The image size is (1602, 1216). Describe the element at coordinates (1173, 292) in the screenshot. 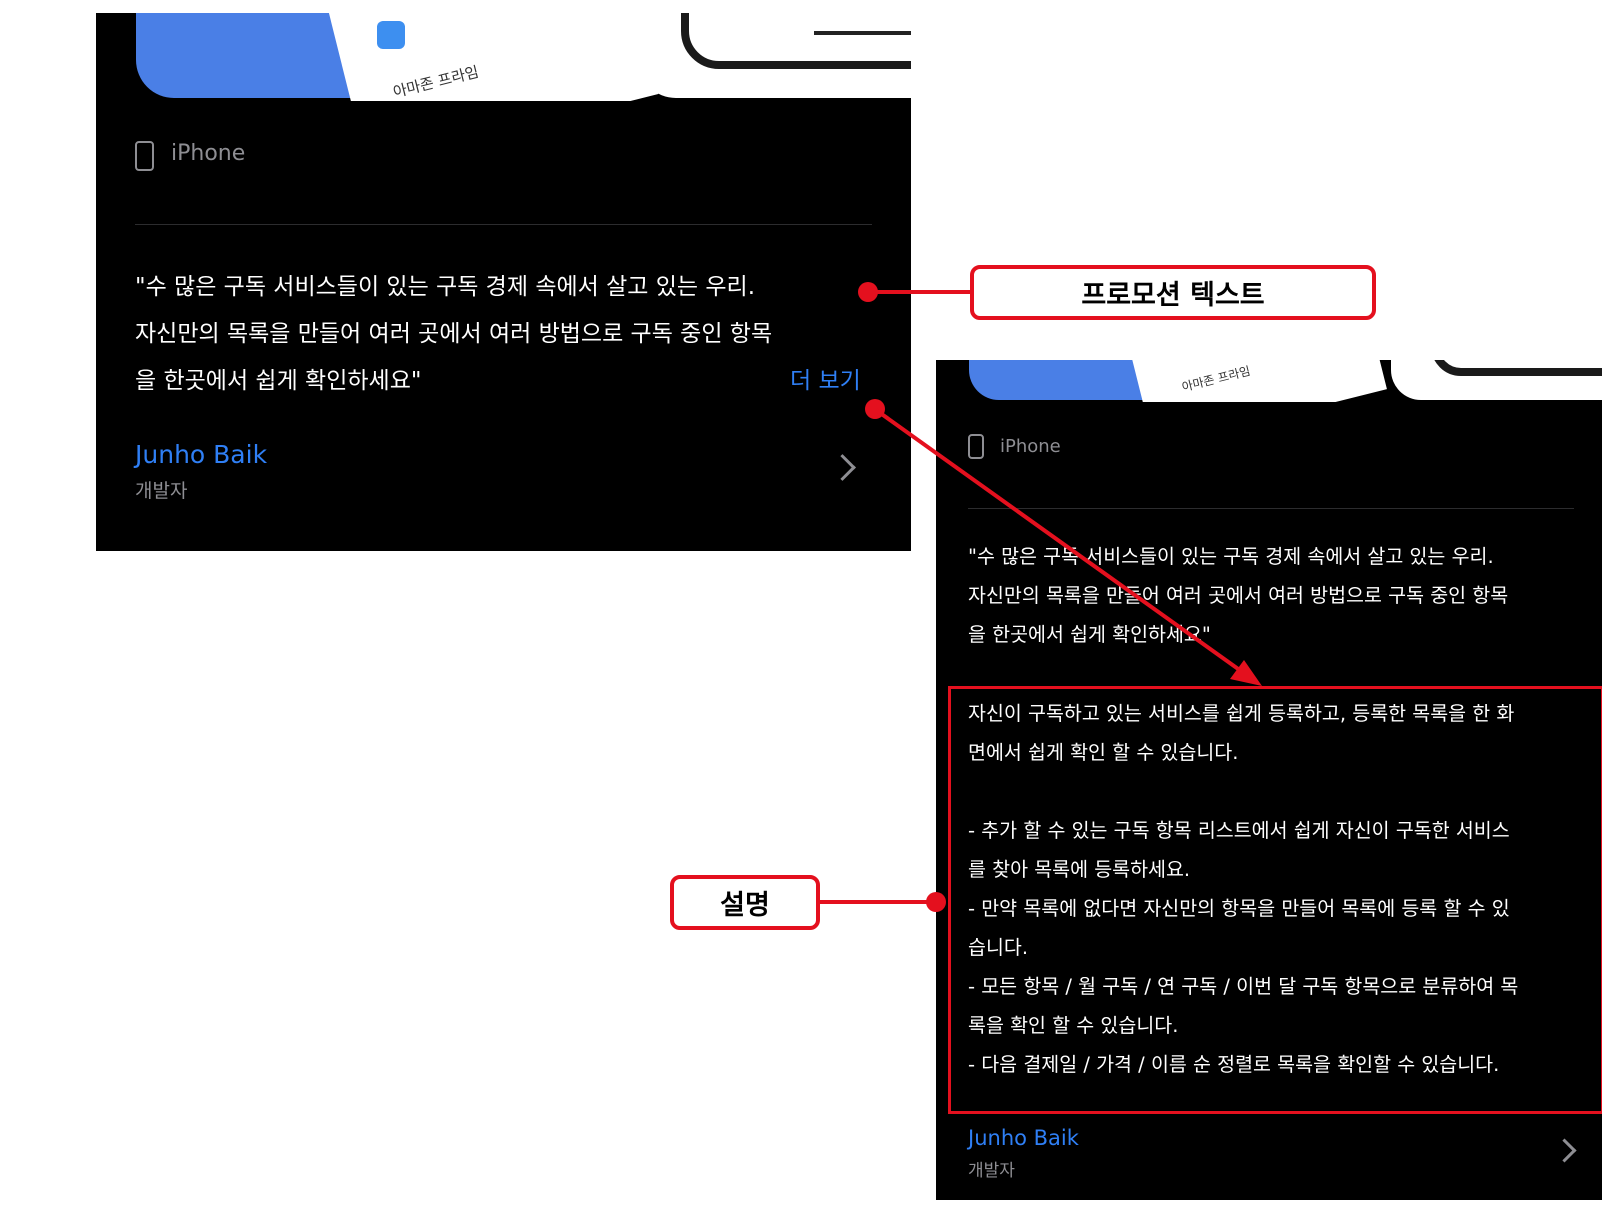

I see `callout-promo-text: 프로모션 텍스트` at that location.